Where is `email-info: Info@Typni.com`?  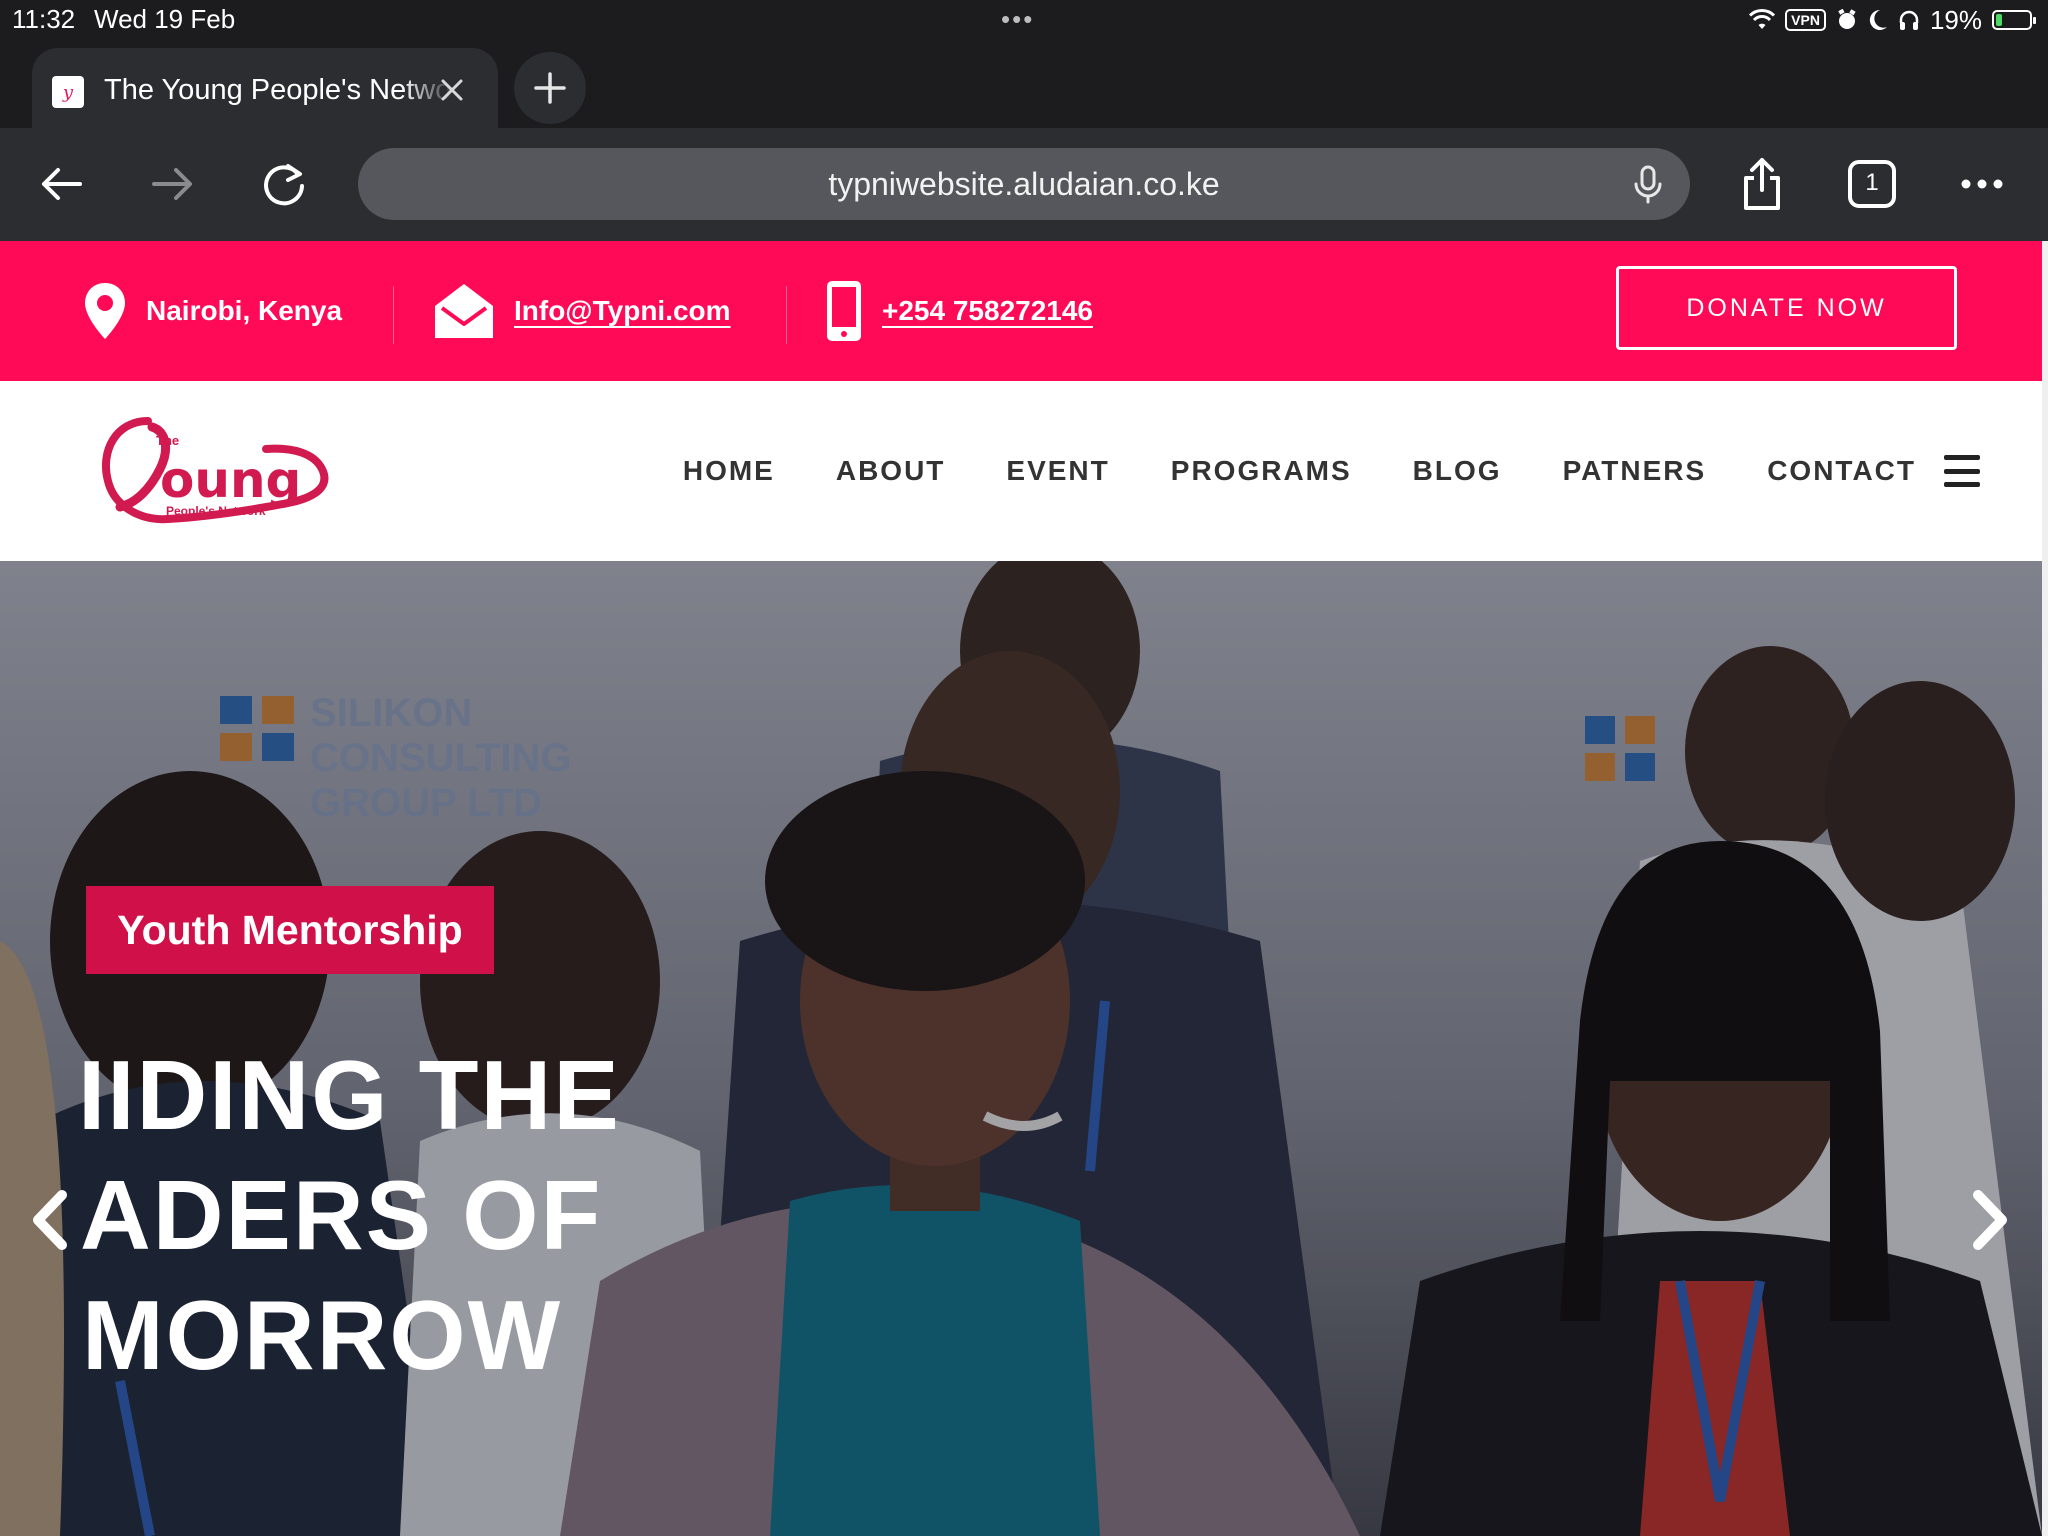 email-info: Info@Typni.com is located at coordinates (581, 311).